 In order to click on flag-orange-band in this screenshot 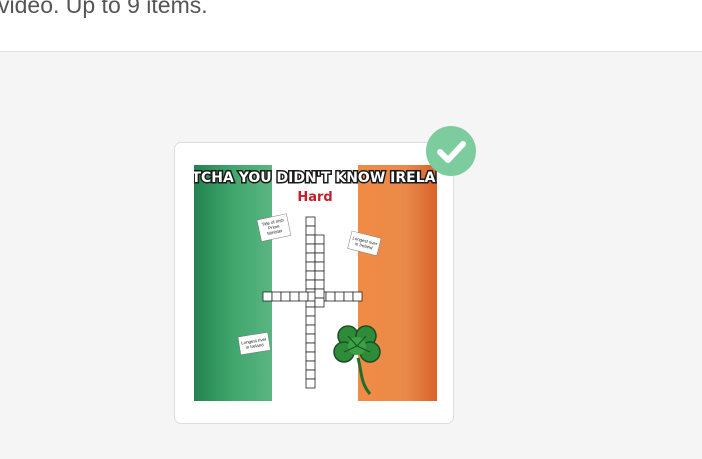, I will do `click(397, 283)`.